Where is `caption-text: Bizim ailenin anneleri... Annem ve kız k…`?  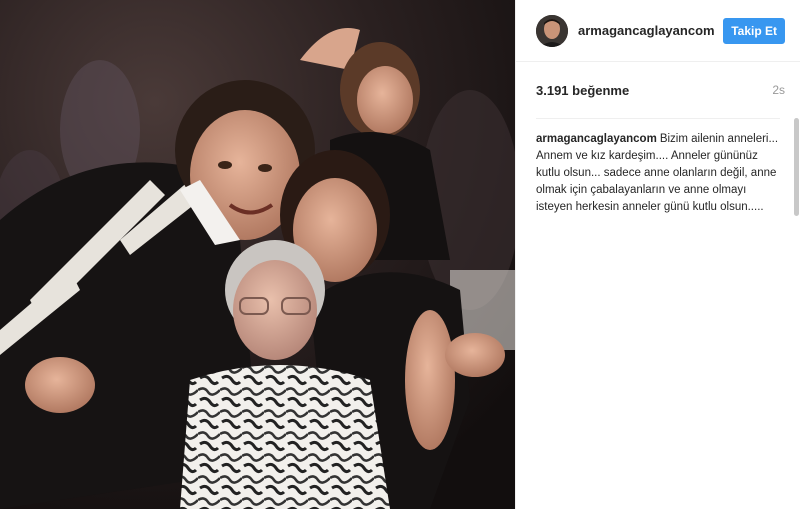 caption-text: Bizim ailenin anneleri... Annem ve kız k… is located at coordinates (657, 173).